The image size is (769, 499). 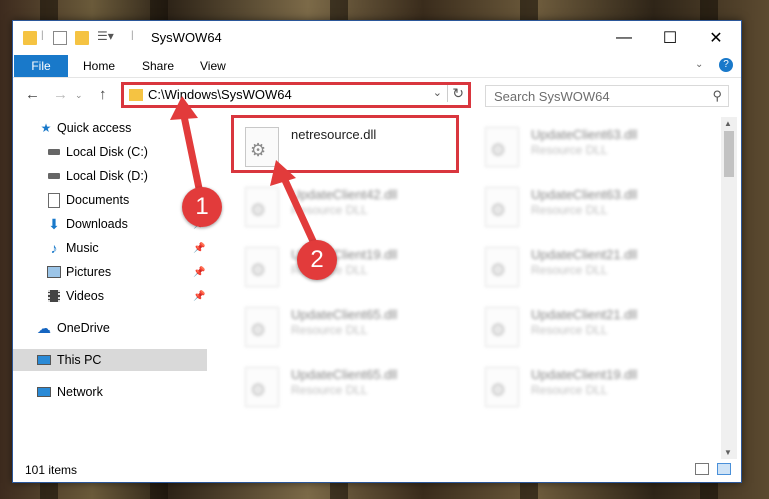 I want to click on download-icon: ⬇, so click(x=54, y=223).